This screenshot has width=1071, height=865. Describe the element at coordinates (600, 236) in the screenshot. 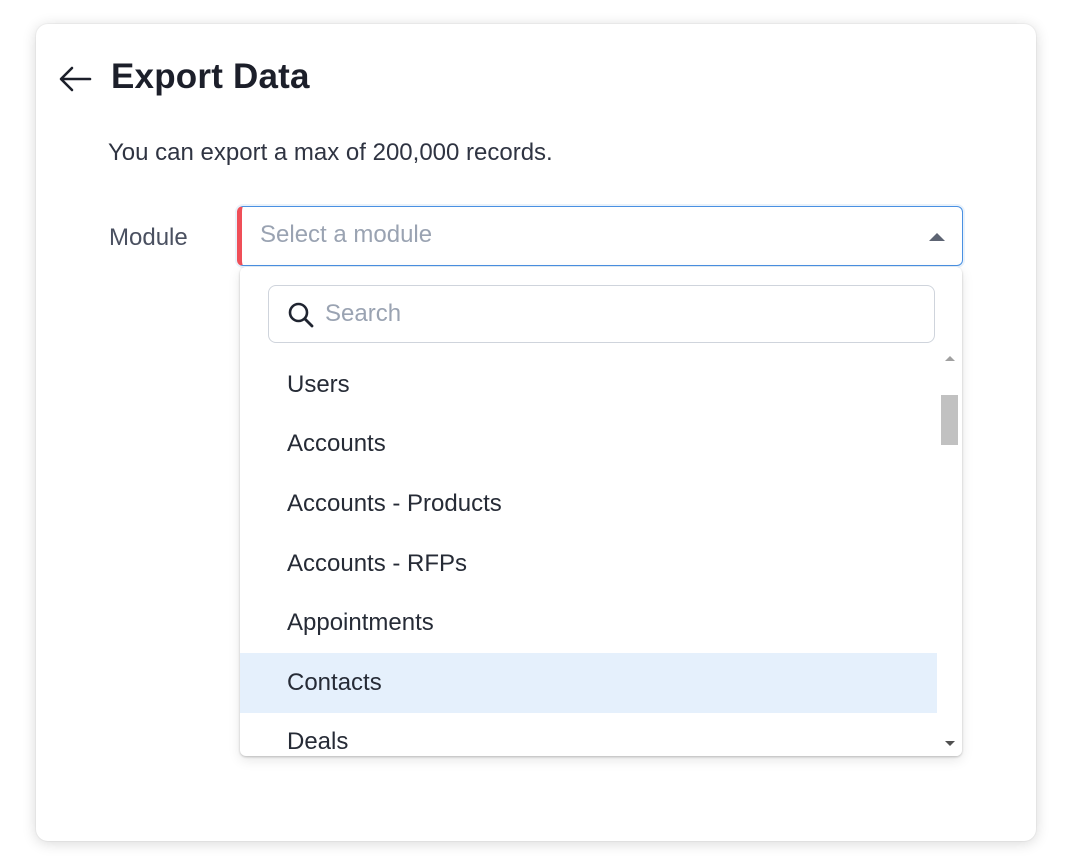

I see `module-select: Select a module` at that location.